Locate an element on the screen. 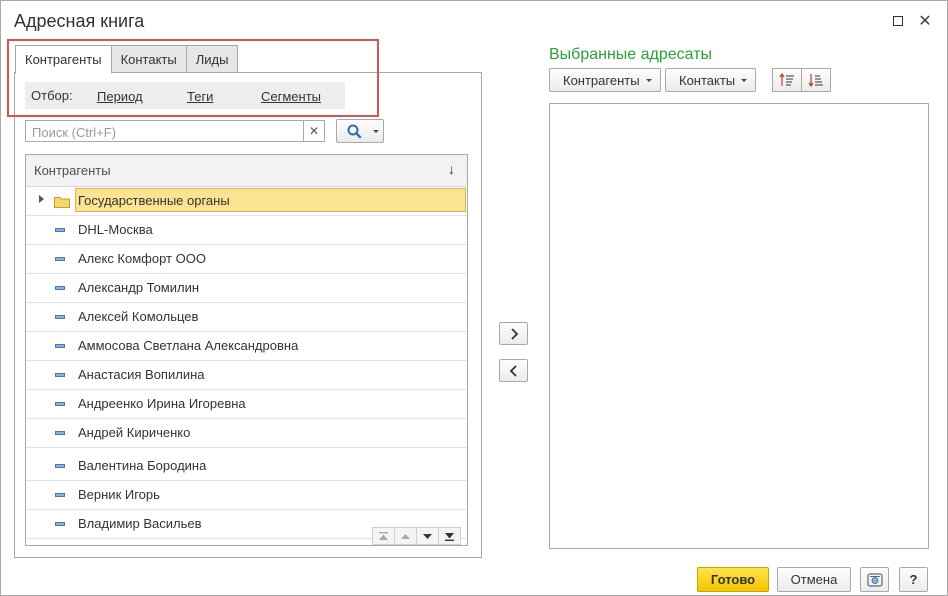 The width and height of the screenshot is (948, 596). dropdown-label: Контакты is located at coordinates (707, 80).